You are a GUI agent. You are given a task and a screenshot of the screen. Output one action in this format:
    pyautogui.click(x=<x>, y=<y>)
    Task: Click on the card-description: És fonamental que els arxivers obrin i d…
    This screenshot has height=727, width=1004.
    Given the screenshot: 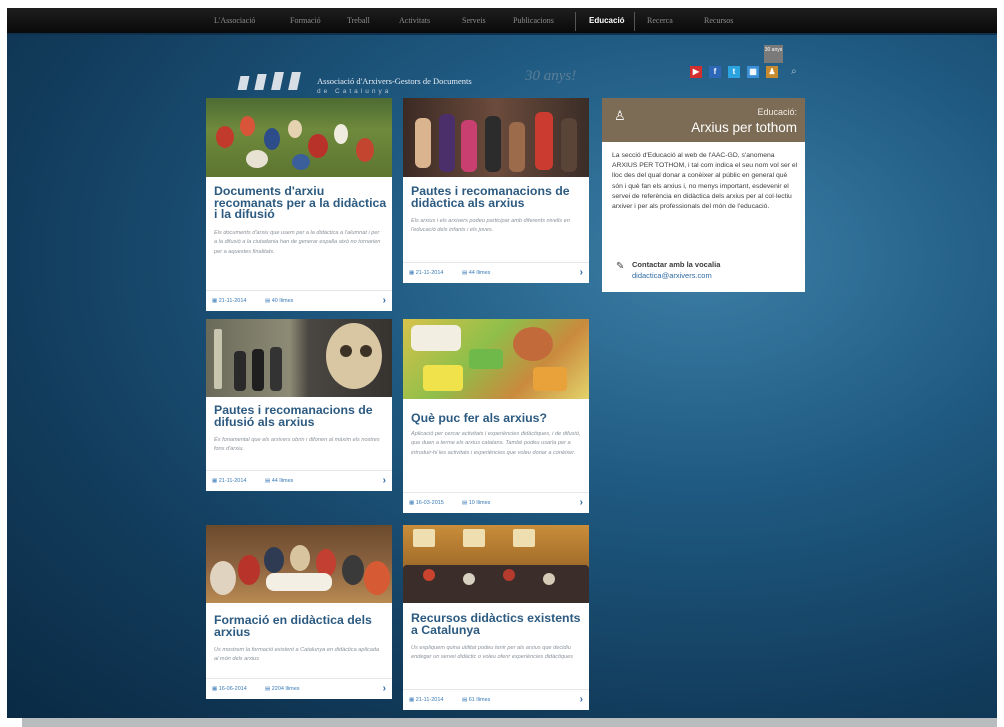 What is the action you would take?
    pyautogui.click(x=297, y=445)
    